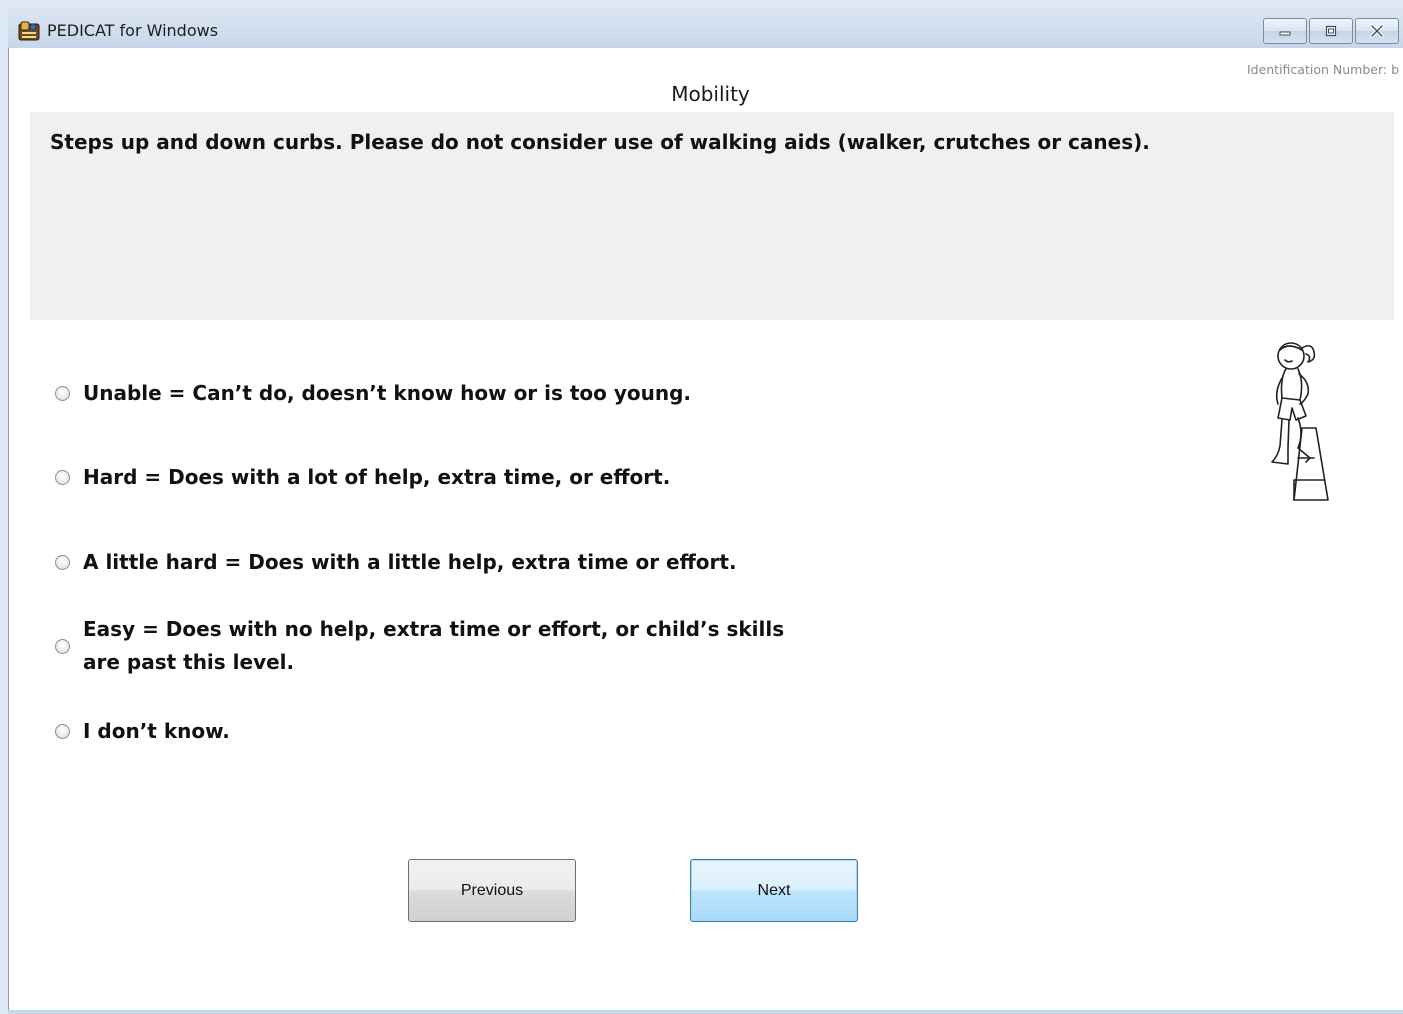 The width and height of the screenshot is (1403, 1014). What do you see at coordinates (1322, 69) in the screenshot?
I see `identification-number: Identification Number: b` at bounding box center [1322, 69].